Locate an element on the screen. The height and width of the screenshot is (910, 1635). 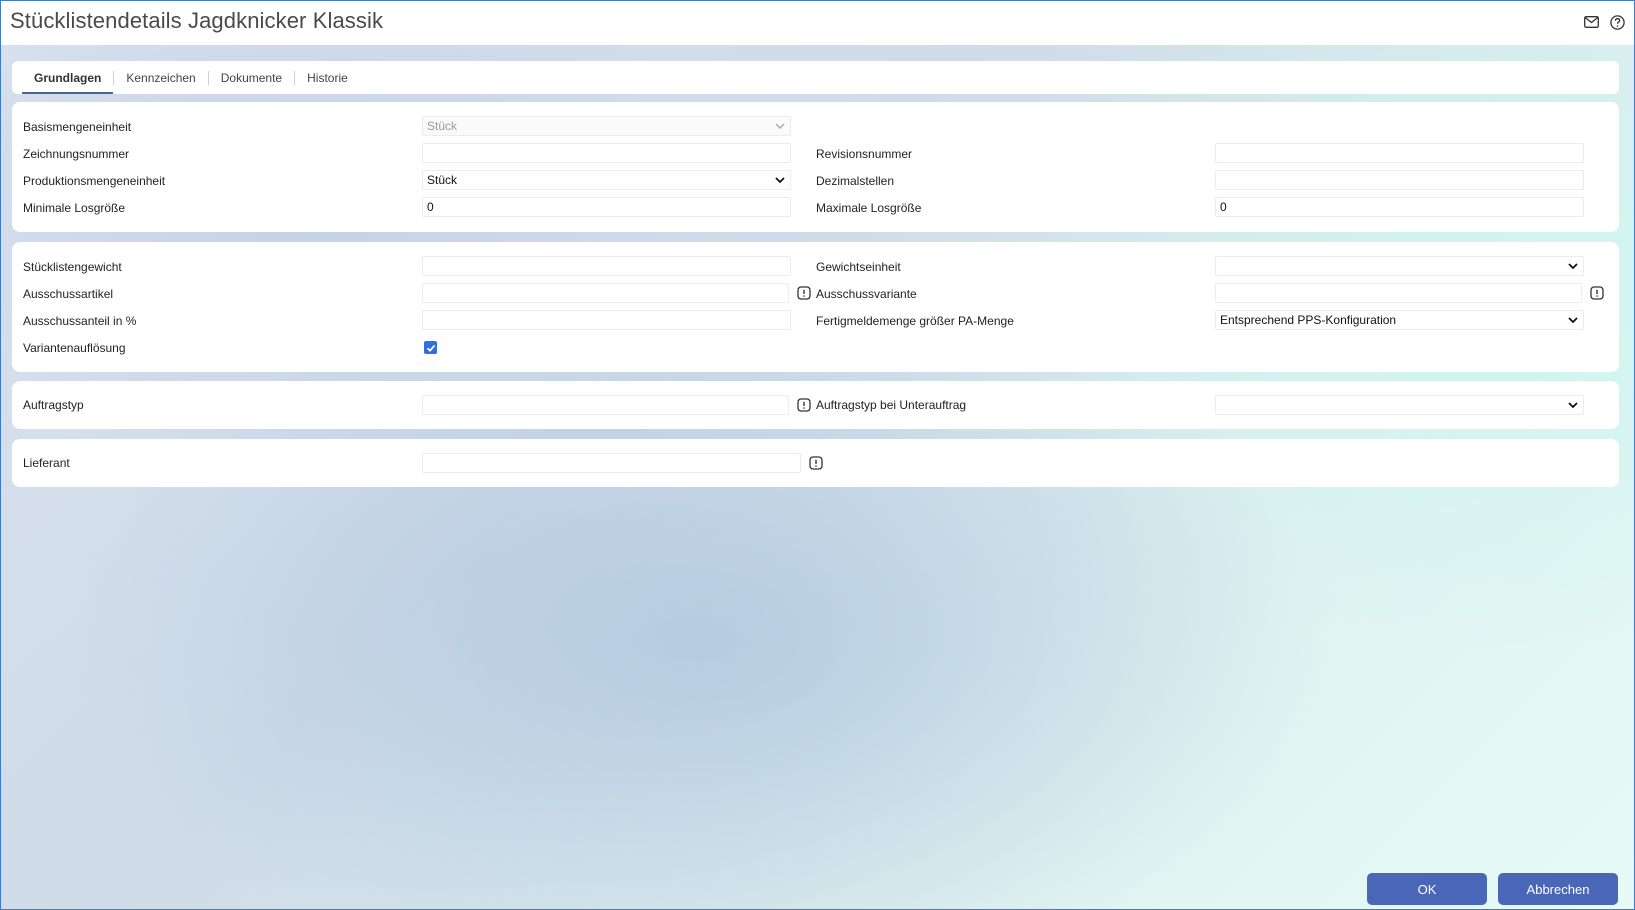
ausschussartikel-input is located at coordinates (605, 293).